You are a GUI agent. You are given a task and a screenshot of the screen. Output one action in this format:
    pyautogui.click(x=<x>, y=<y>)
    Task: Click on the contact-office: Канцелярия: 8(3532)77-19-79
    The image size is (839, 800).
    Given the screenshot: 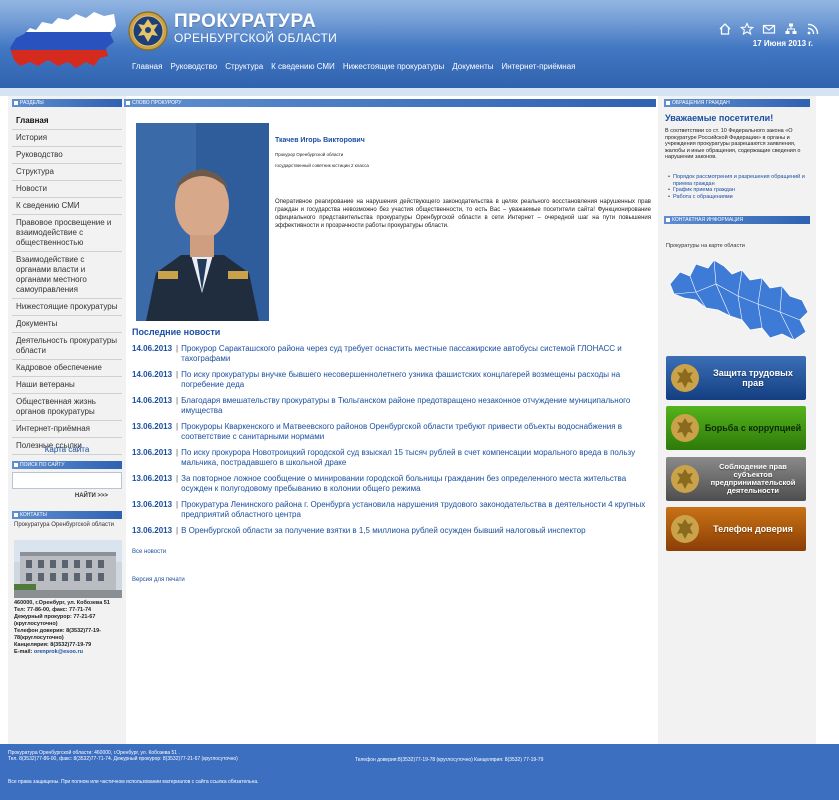 What is the action you would take?
    pyautogui.click(x=53, y=645)
    